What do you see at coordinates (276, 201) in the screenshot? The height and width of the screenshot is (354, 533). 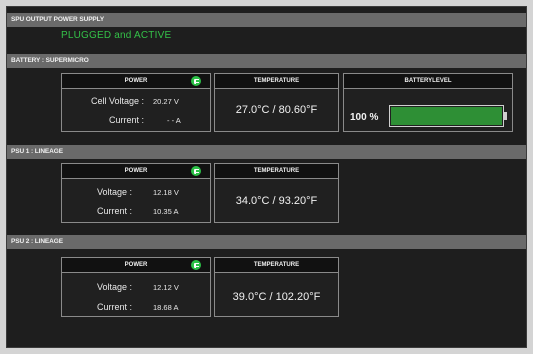 I see `psu1-temperature-value: 34.0°C / 93.20°F` at bounding box center [276, 201].